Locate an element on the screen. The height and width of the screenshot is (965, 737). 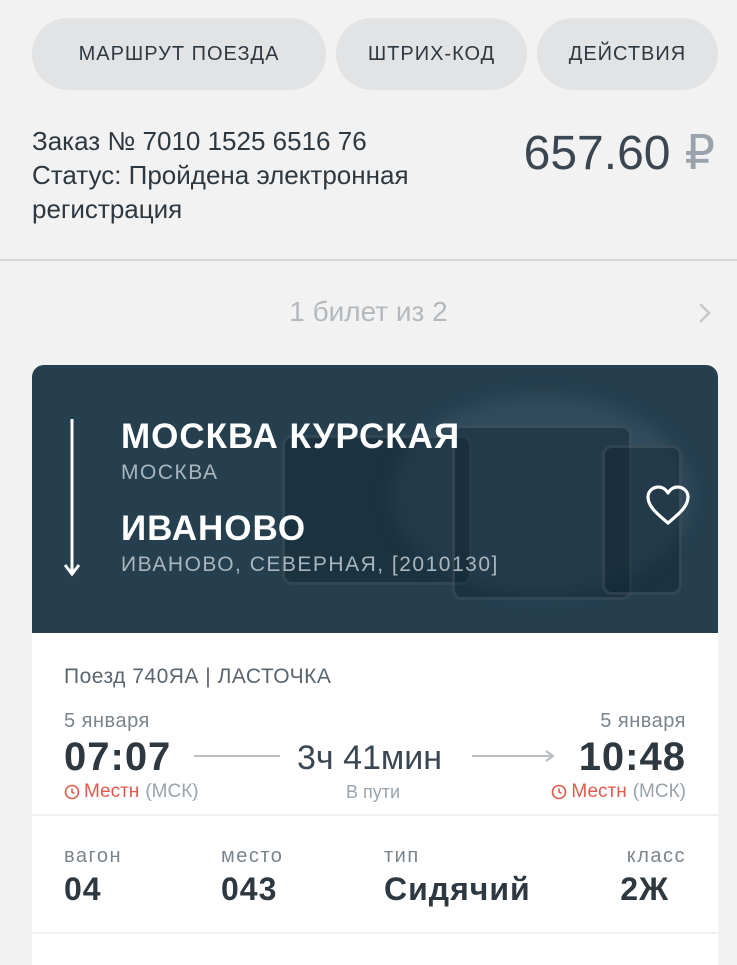
type-value: Сидячий is located at coordinates (457, 889).